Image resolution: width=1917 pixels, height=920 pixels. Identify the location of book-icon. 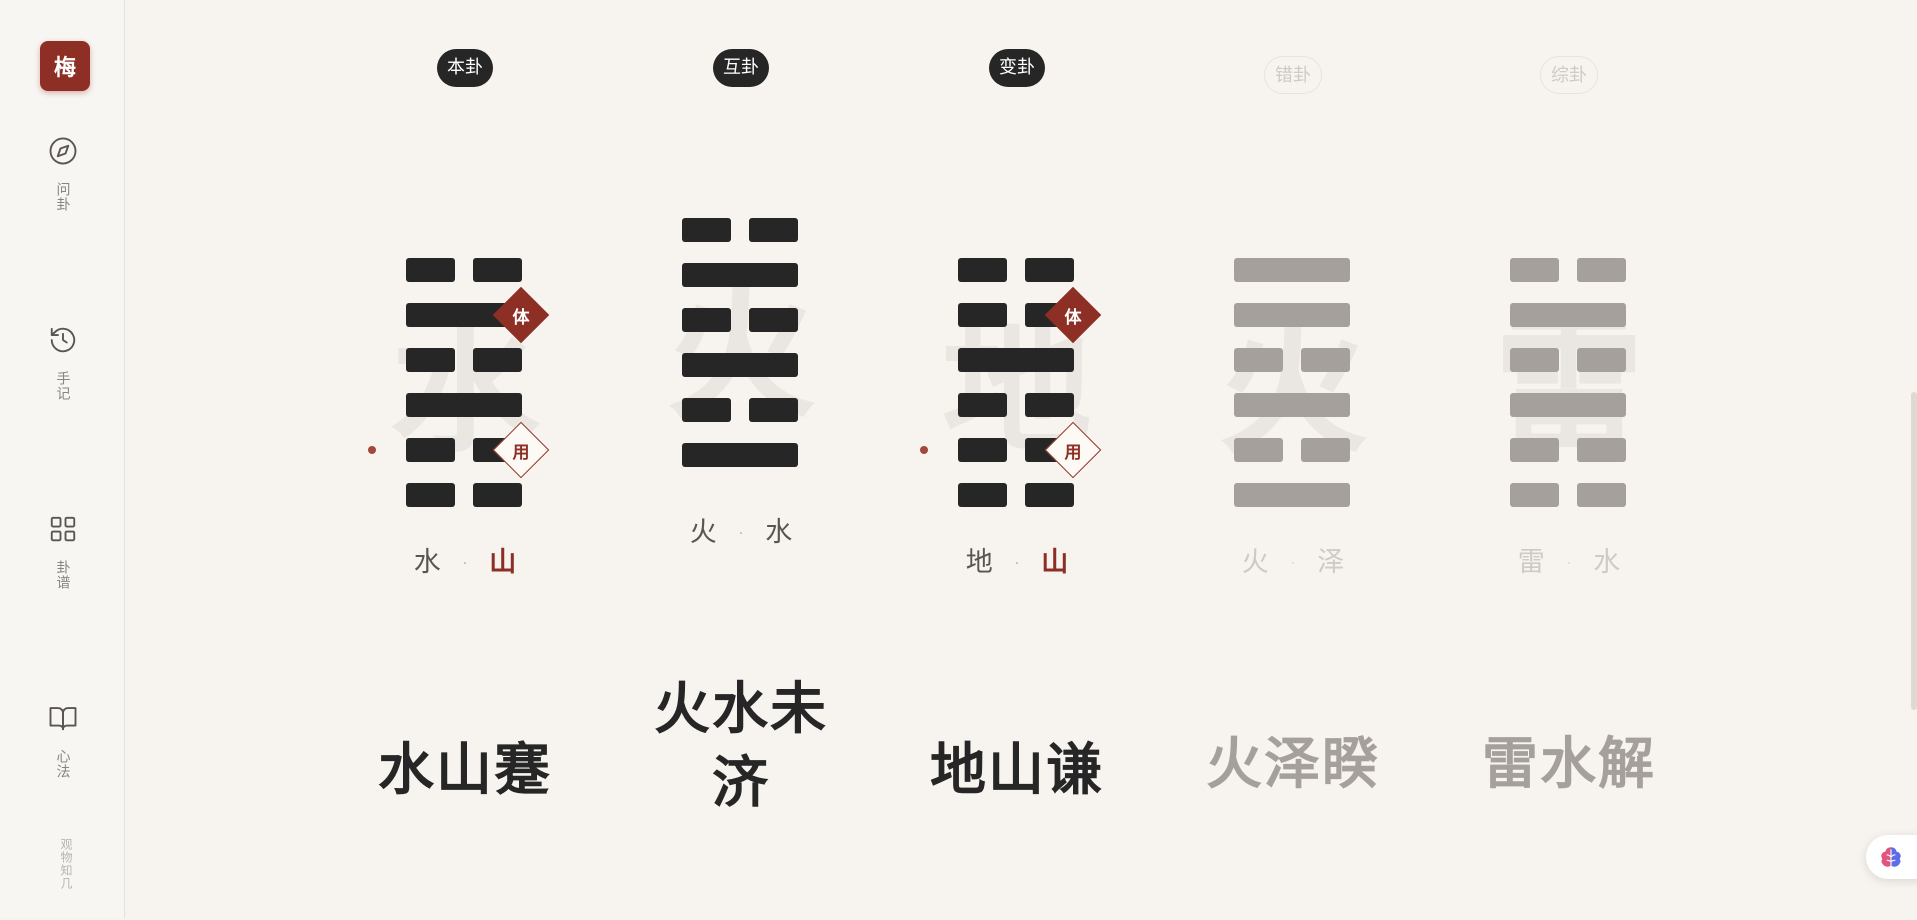
(62, 719).